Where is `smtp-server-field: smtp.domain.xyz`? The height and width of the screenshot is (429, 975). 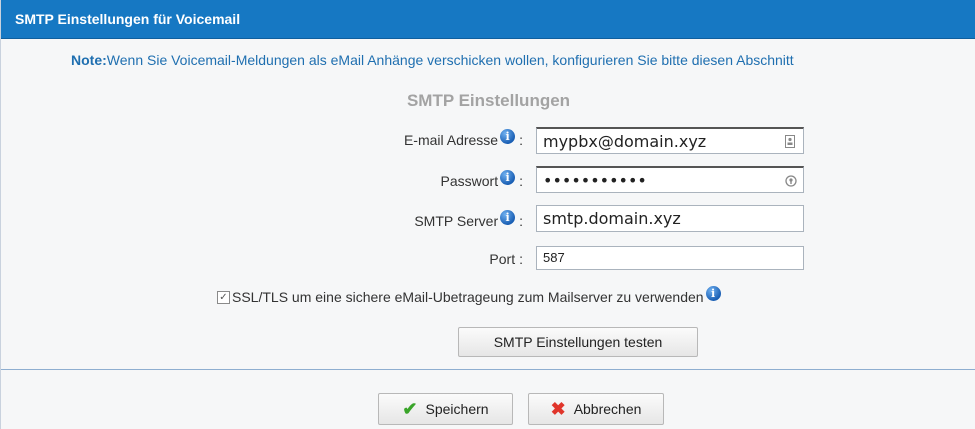
smtp-server-field: smtp.domain.xyz is located at coordinates (670, 218).